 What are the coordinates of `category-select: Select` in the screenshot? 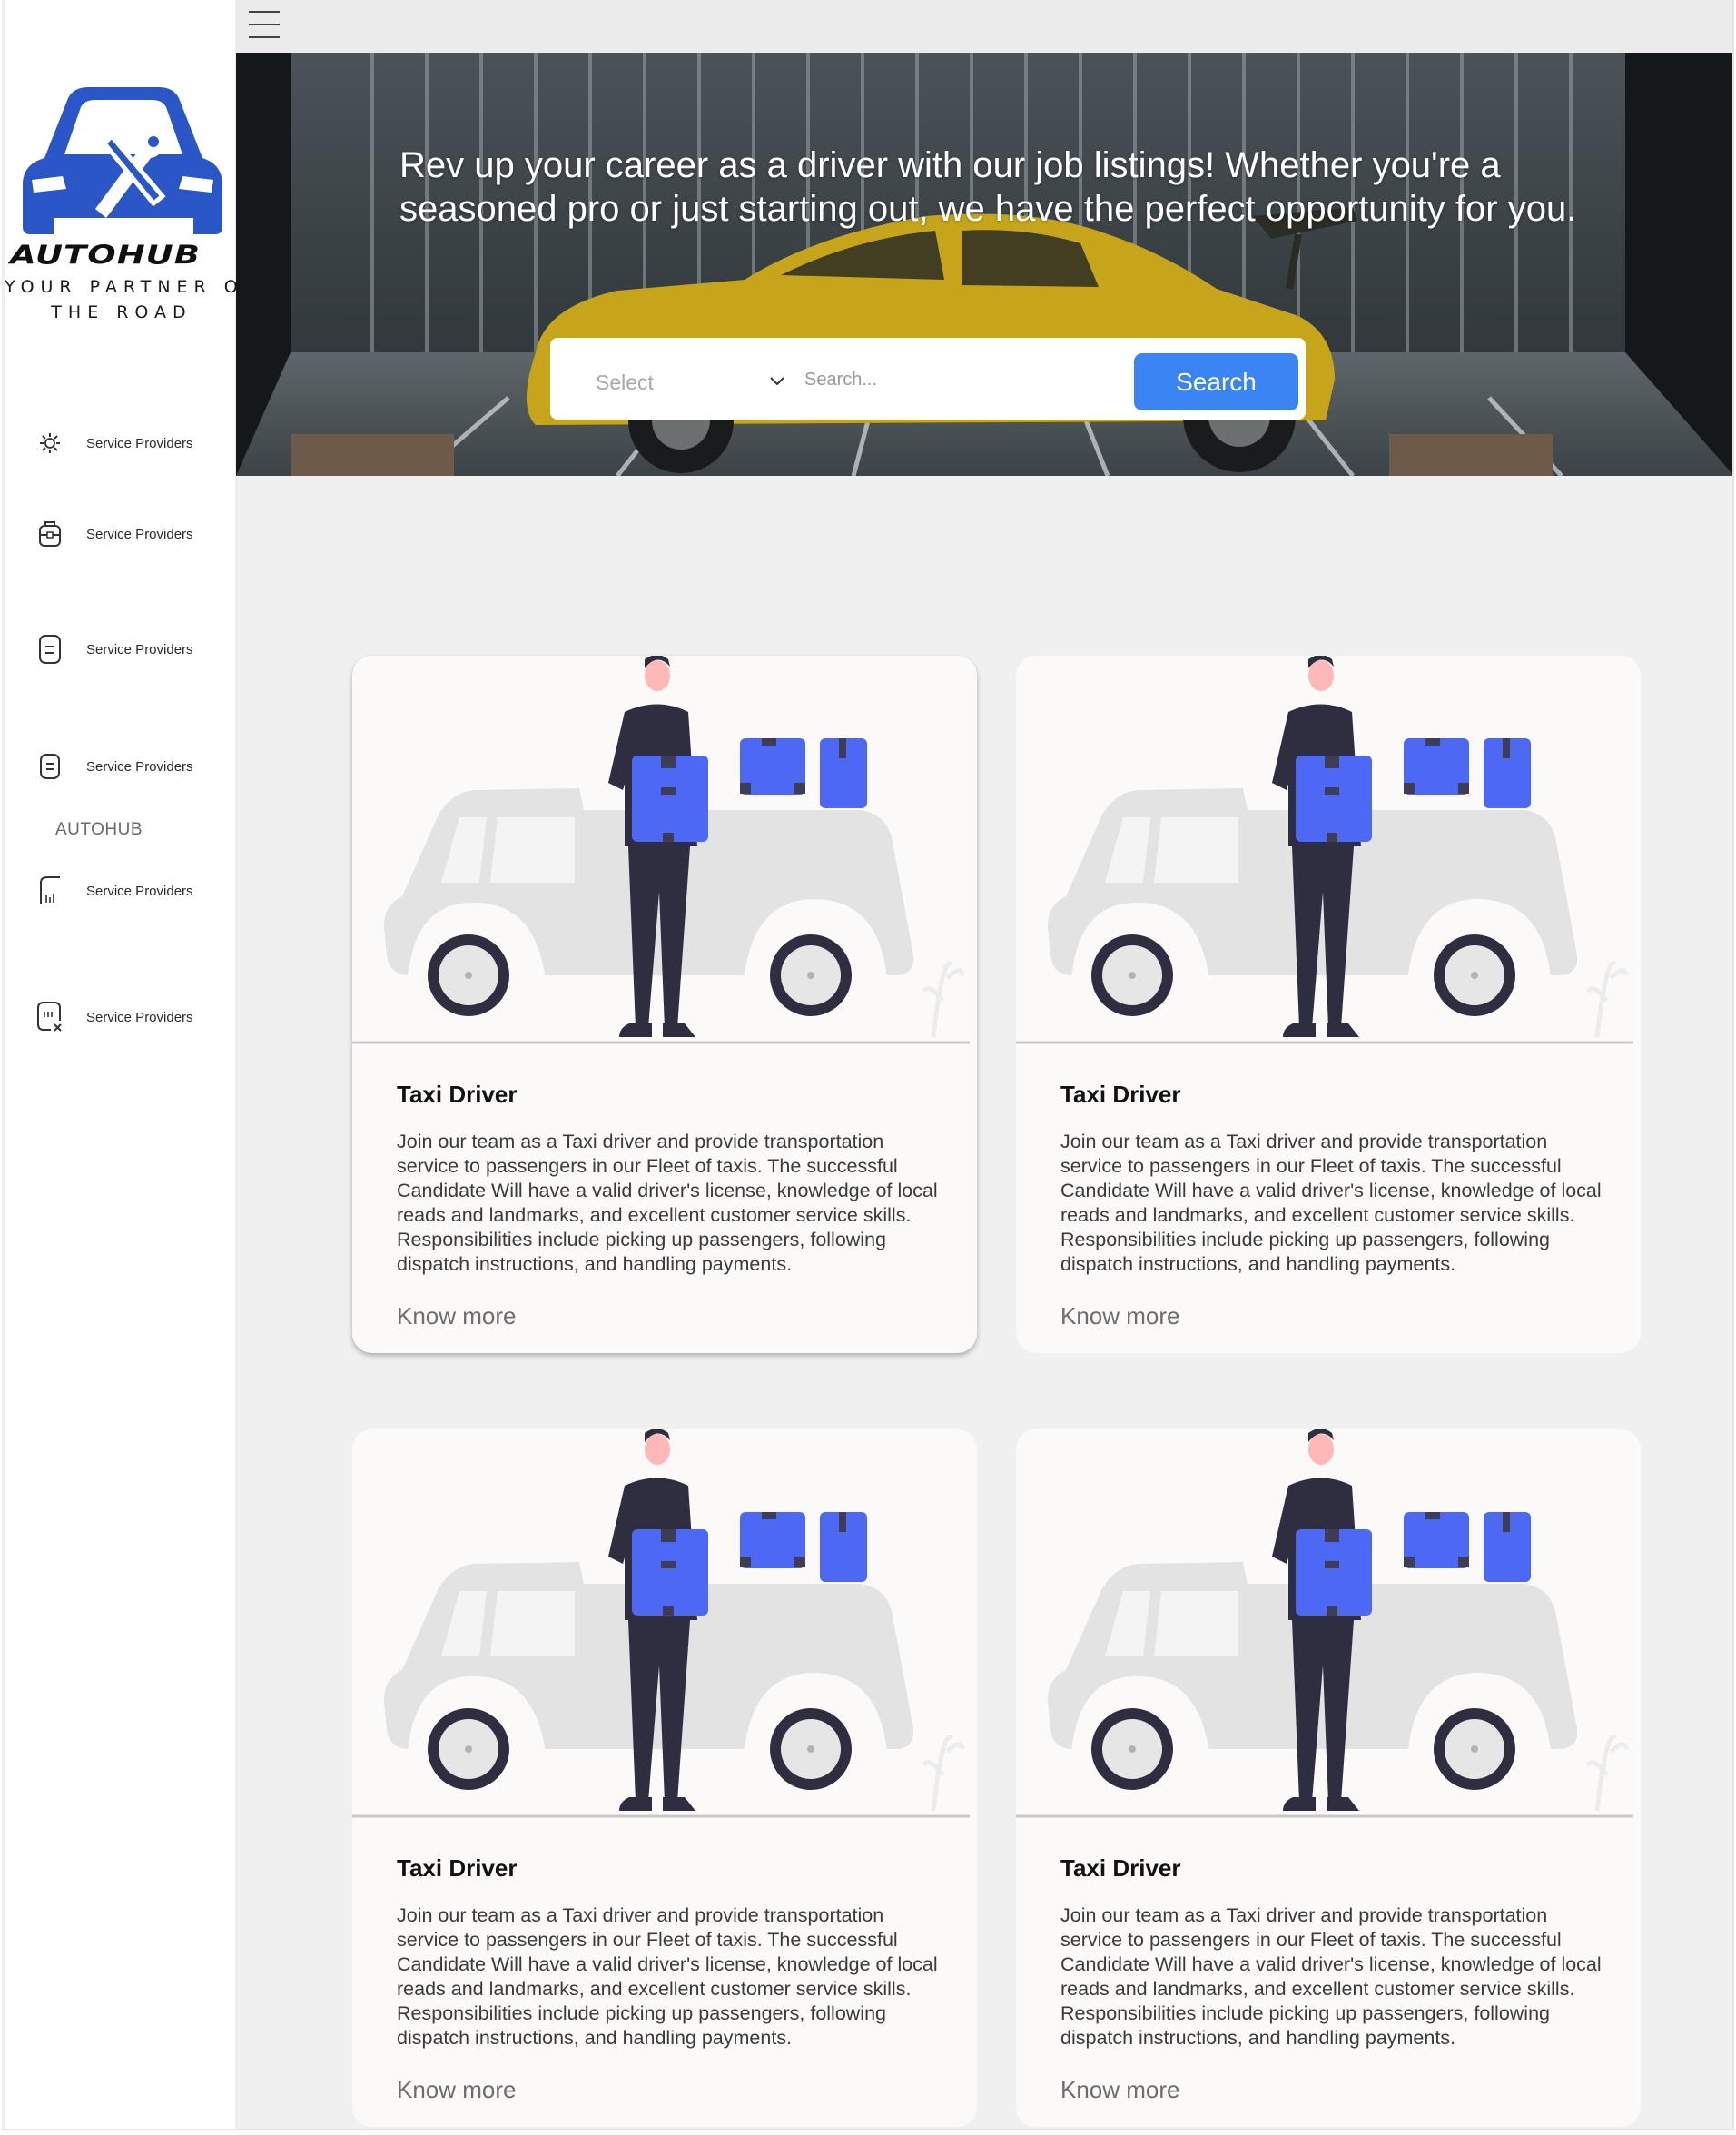 It's located at (691, 382).